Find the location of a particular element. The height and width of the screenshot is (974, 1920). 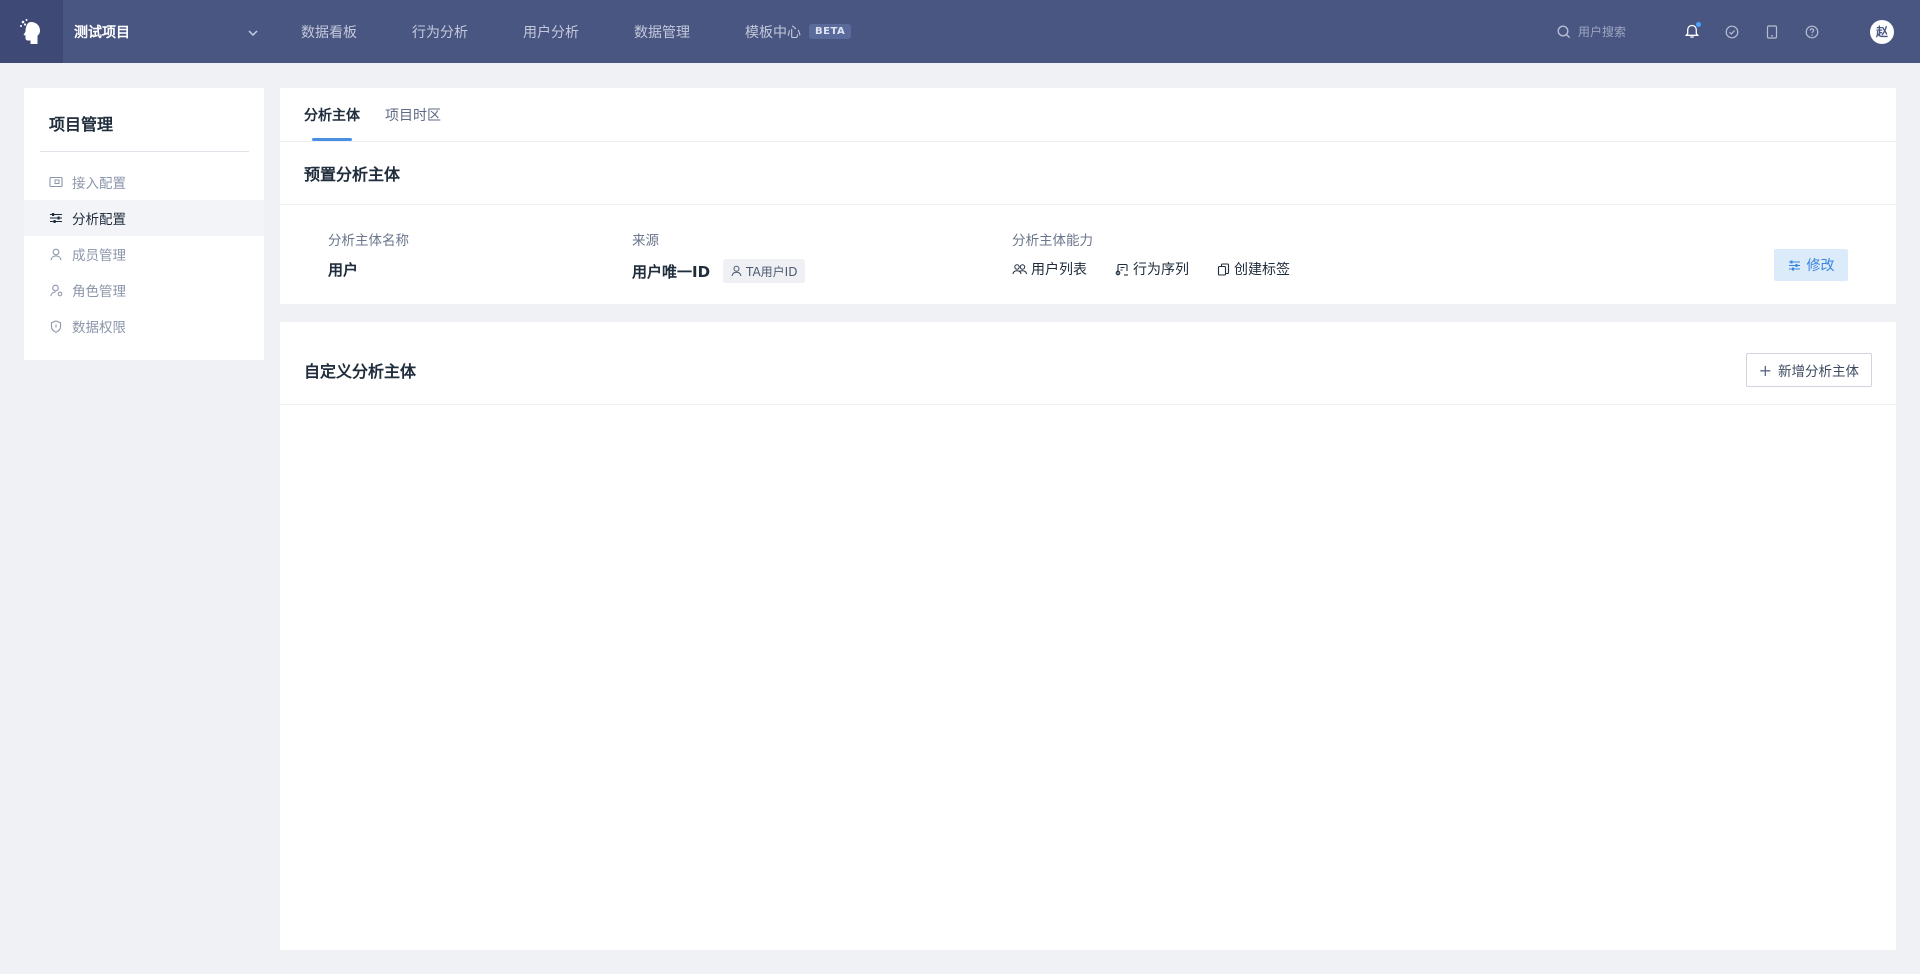

custom-subject-header: 自定义分析主体 + 新增分析主体 is located at coordinates (1088, 363).